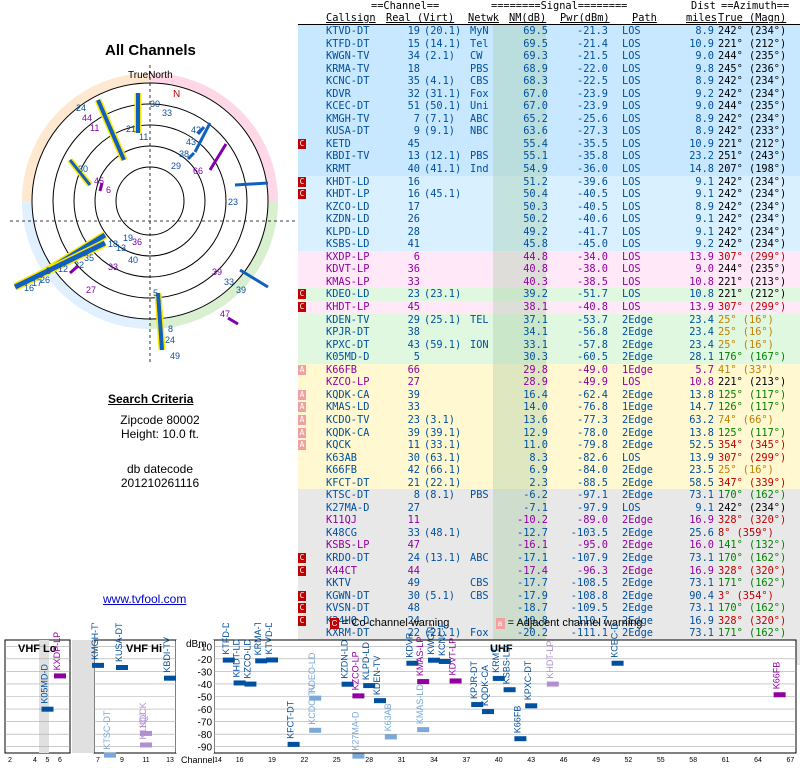  What do you see at coordinates (479, 118) in the screenshot?
I see `cell-net: ABC` at bounding box center [479, 118].